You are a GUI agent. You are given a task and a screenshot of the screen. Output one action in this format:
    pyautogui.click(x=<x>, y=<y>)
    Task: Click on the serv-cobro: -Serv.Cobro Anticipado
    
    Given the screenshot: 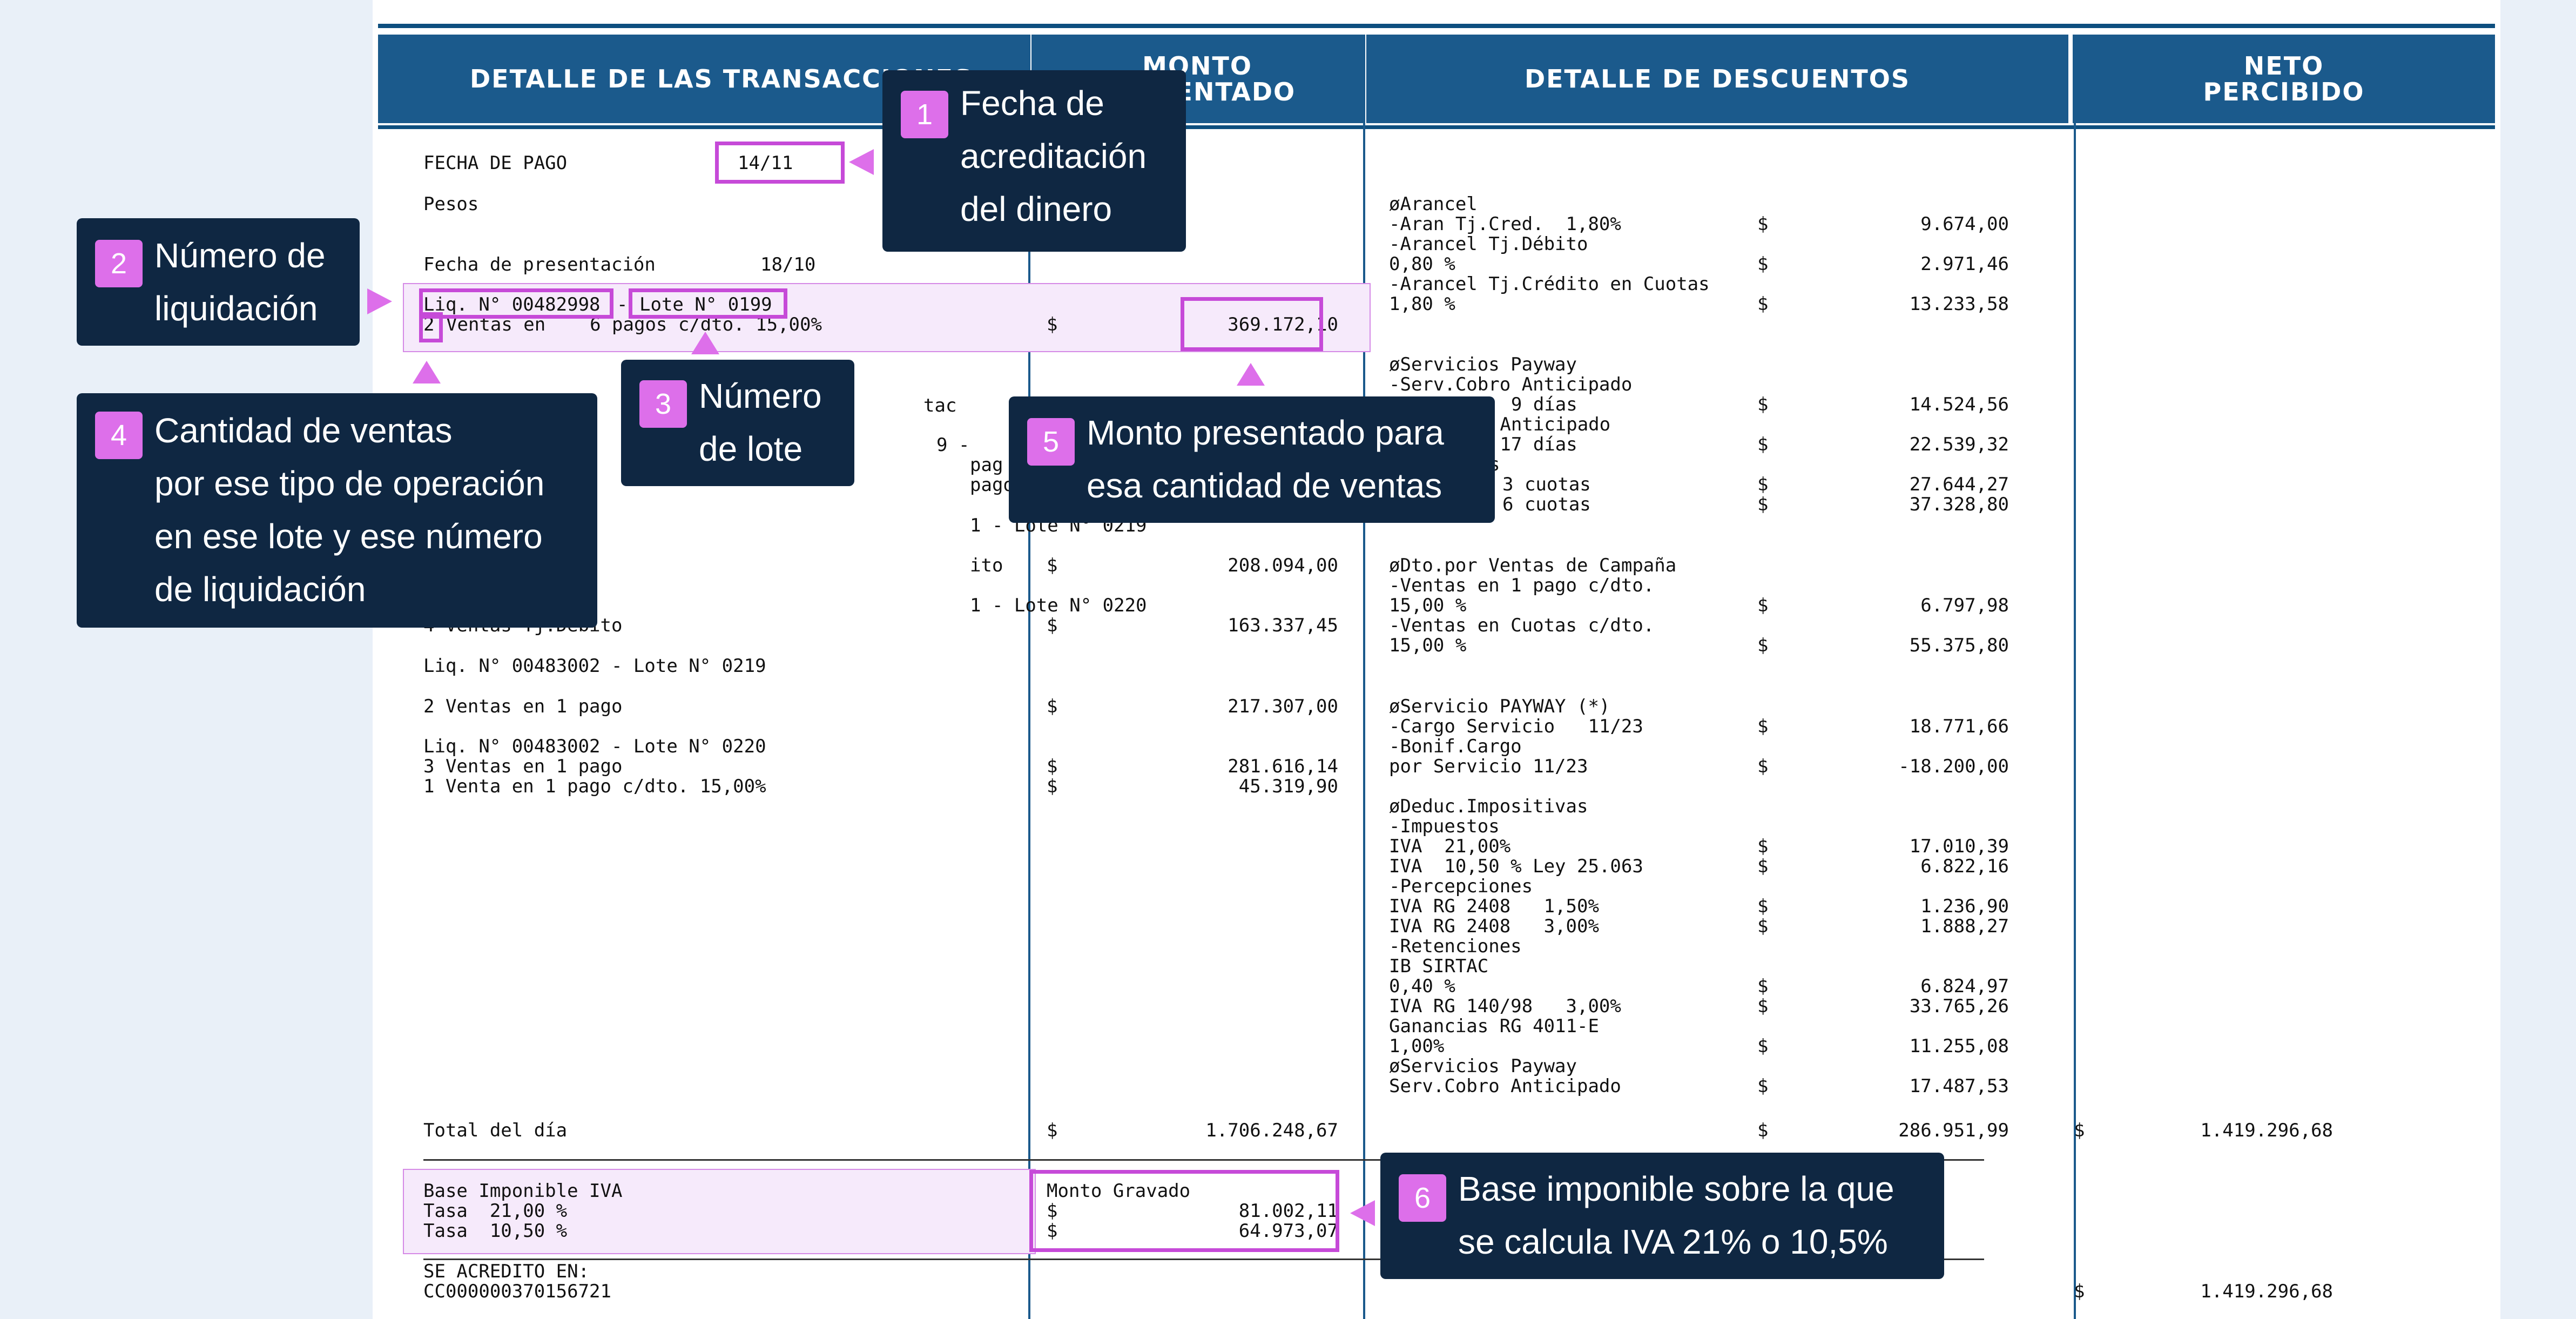 What is the action you would take?
    pyautogui.click(x=1511, y=385)
    